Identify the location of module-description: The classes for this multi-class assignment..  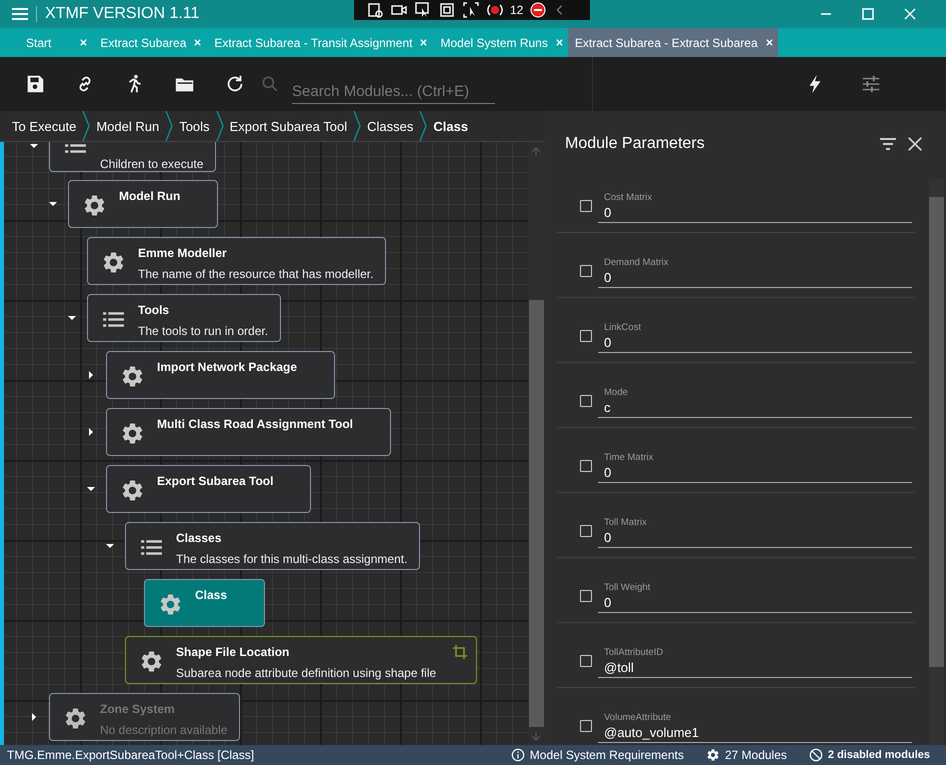
(292, 559).